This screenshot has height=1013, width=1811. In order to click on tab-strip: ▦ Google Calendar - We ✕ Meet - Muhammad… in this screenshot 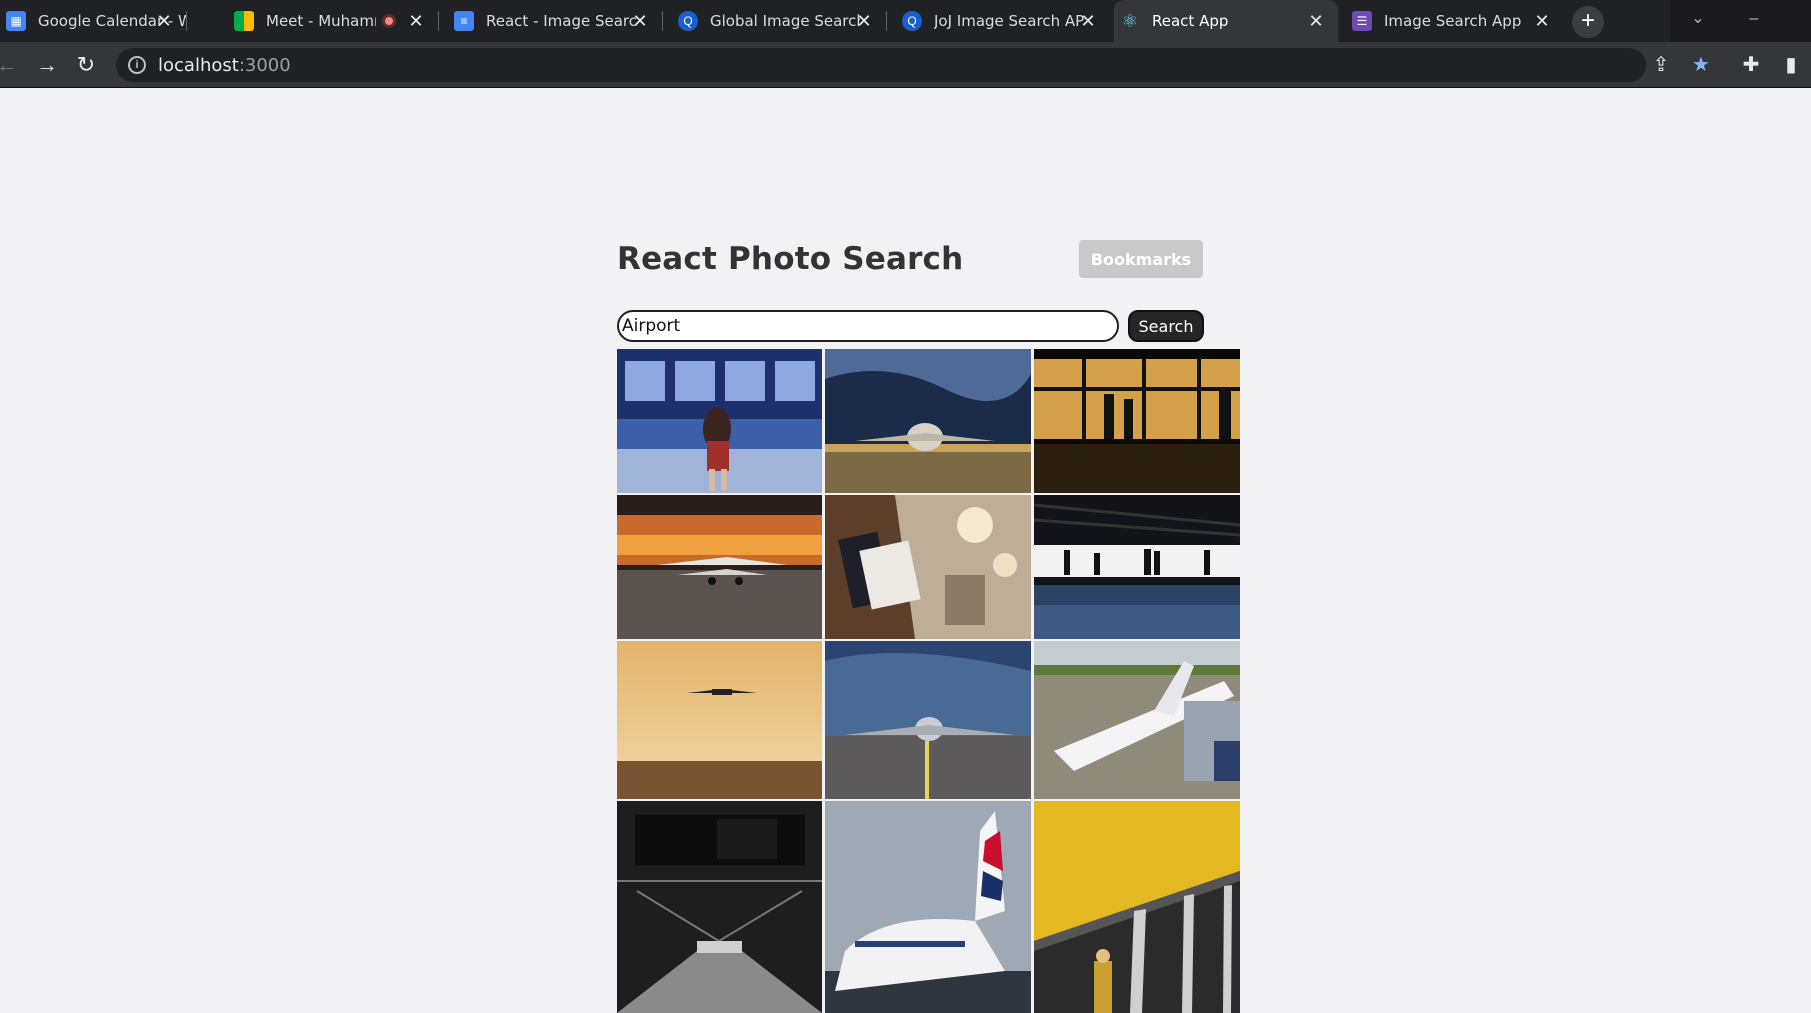, I will do `click(905, 21)`.